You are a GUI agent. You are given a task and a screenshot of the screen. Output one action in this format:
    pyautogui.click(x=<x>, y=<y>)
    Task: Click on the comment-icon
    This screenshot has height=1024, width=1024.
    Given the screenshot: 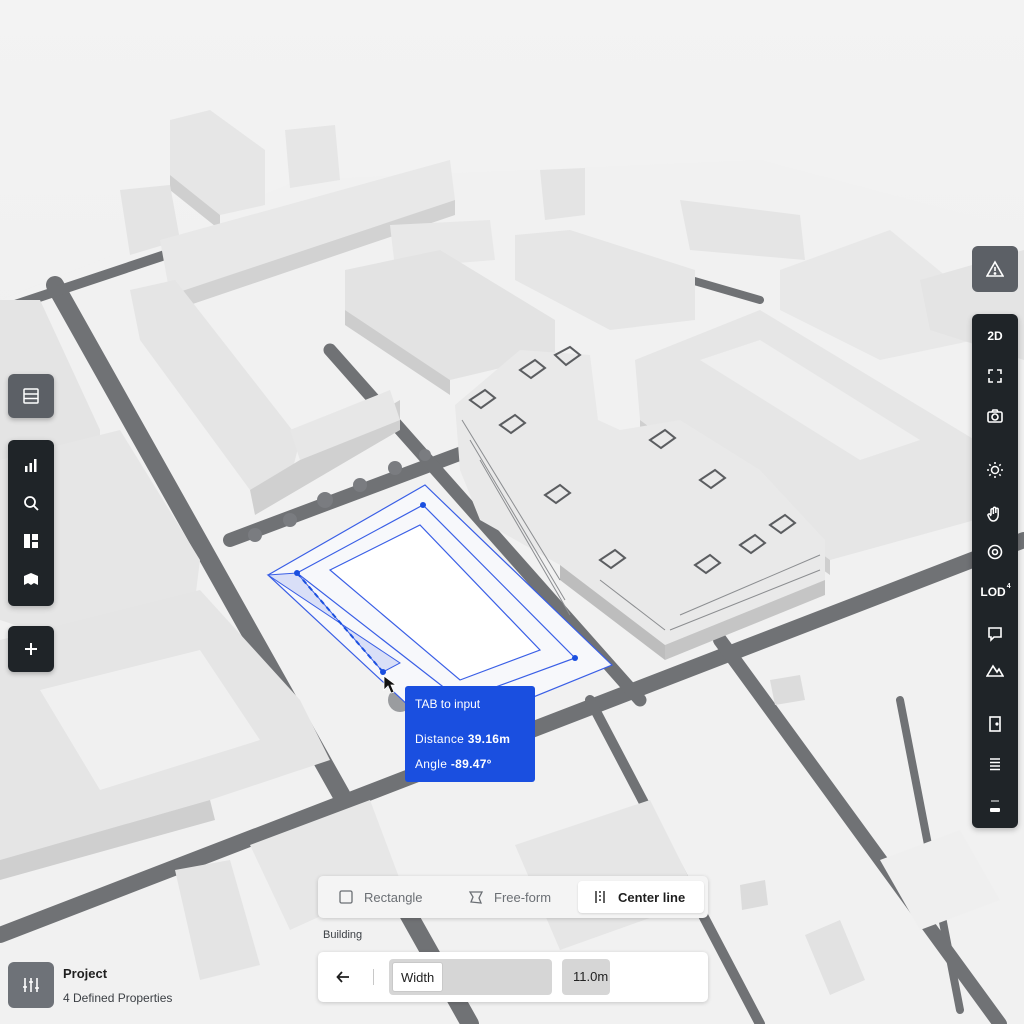 What is the action you would take?
    pyautogui.click(x=995, y=634)
    